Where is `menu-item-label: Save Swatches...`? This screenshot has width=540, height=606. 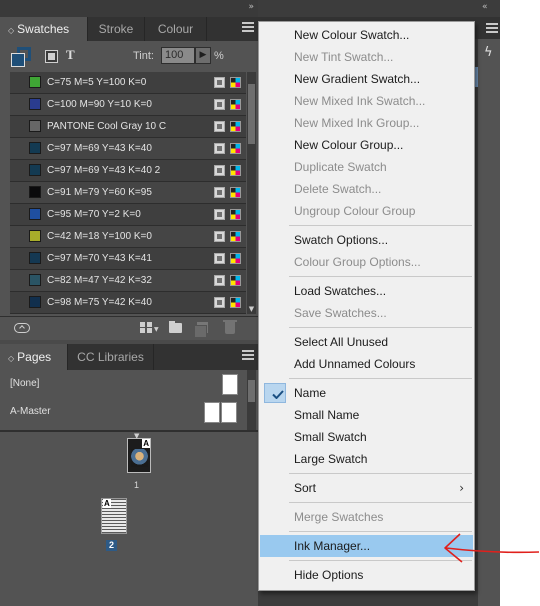 menu-item-label: Save Swatches... is located at coordinates (340, 313).